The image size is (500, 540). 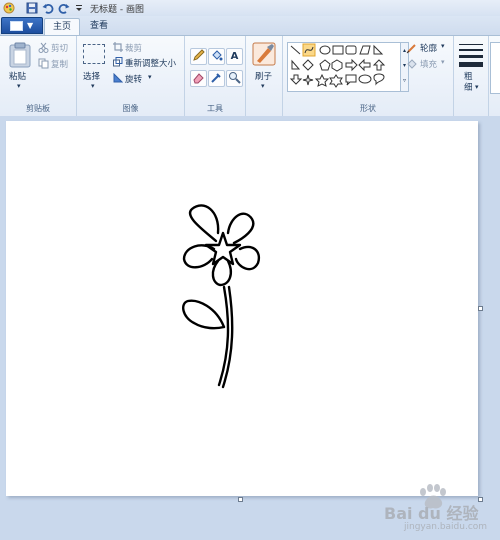 I want to click on watermark-text: Bai du 经验, so click(x=431, y=513).